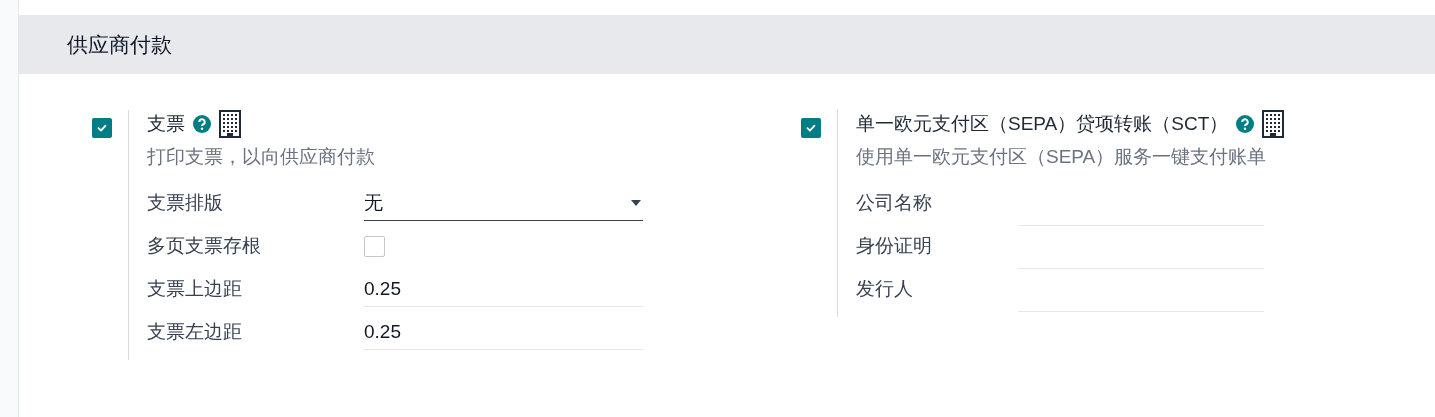 The width and height of the screenshot is (1435, 417). Describe the element at coordinates (195, 289) in the screenshot. I see `field-label: 支票上边距` at that location.